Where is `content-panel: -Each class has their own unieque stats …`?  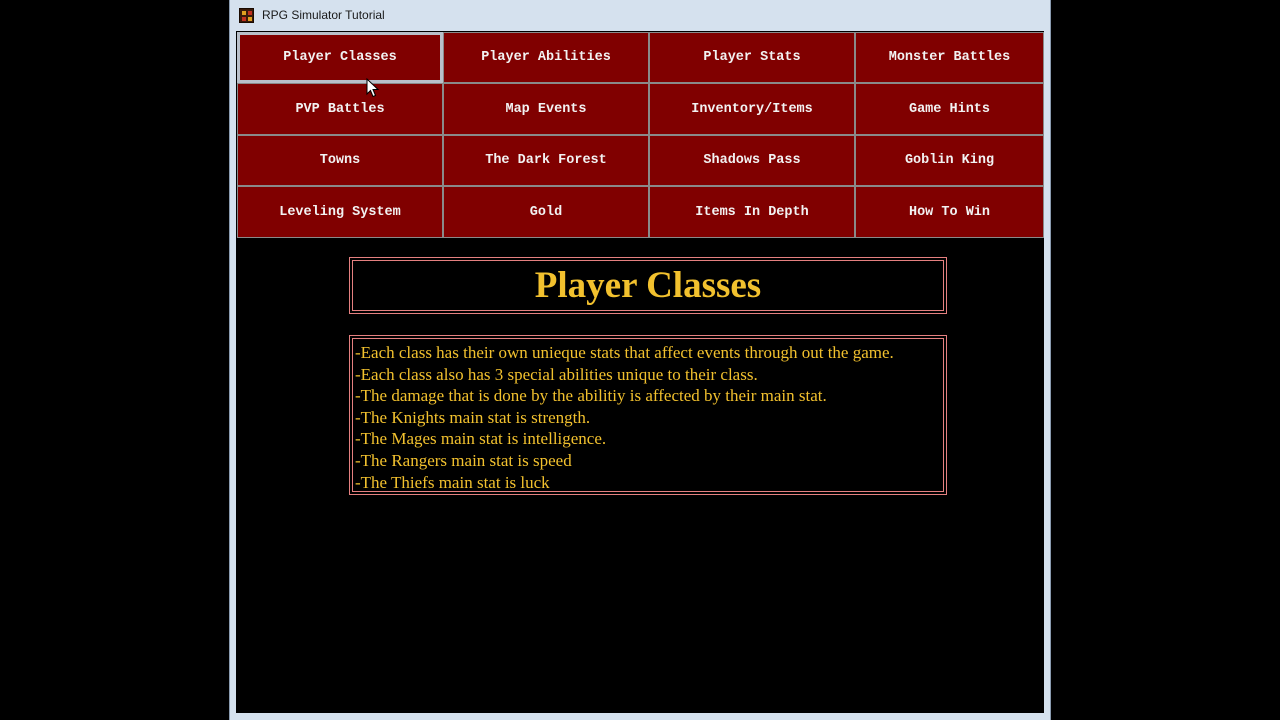 content-panel: -Each class has their own unieque stats … is located at coordinates (648, 415).